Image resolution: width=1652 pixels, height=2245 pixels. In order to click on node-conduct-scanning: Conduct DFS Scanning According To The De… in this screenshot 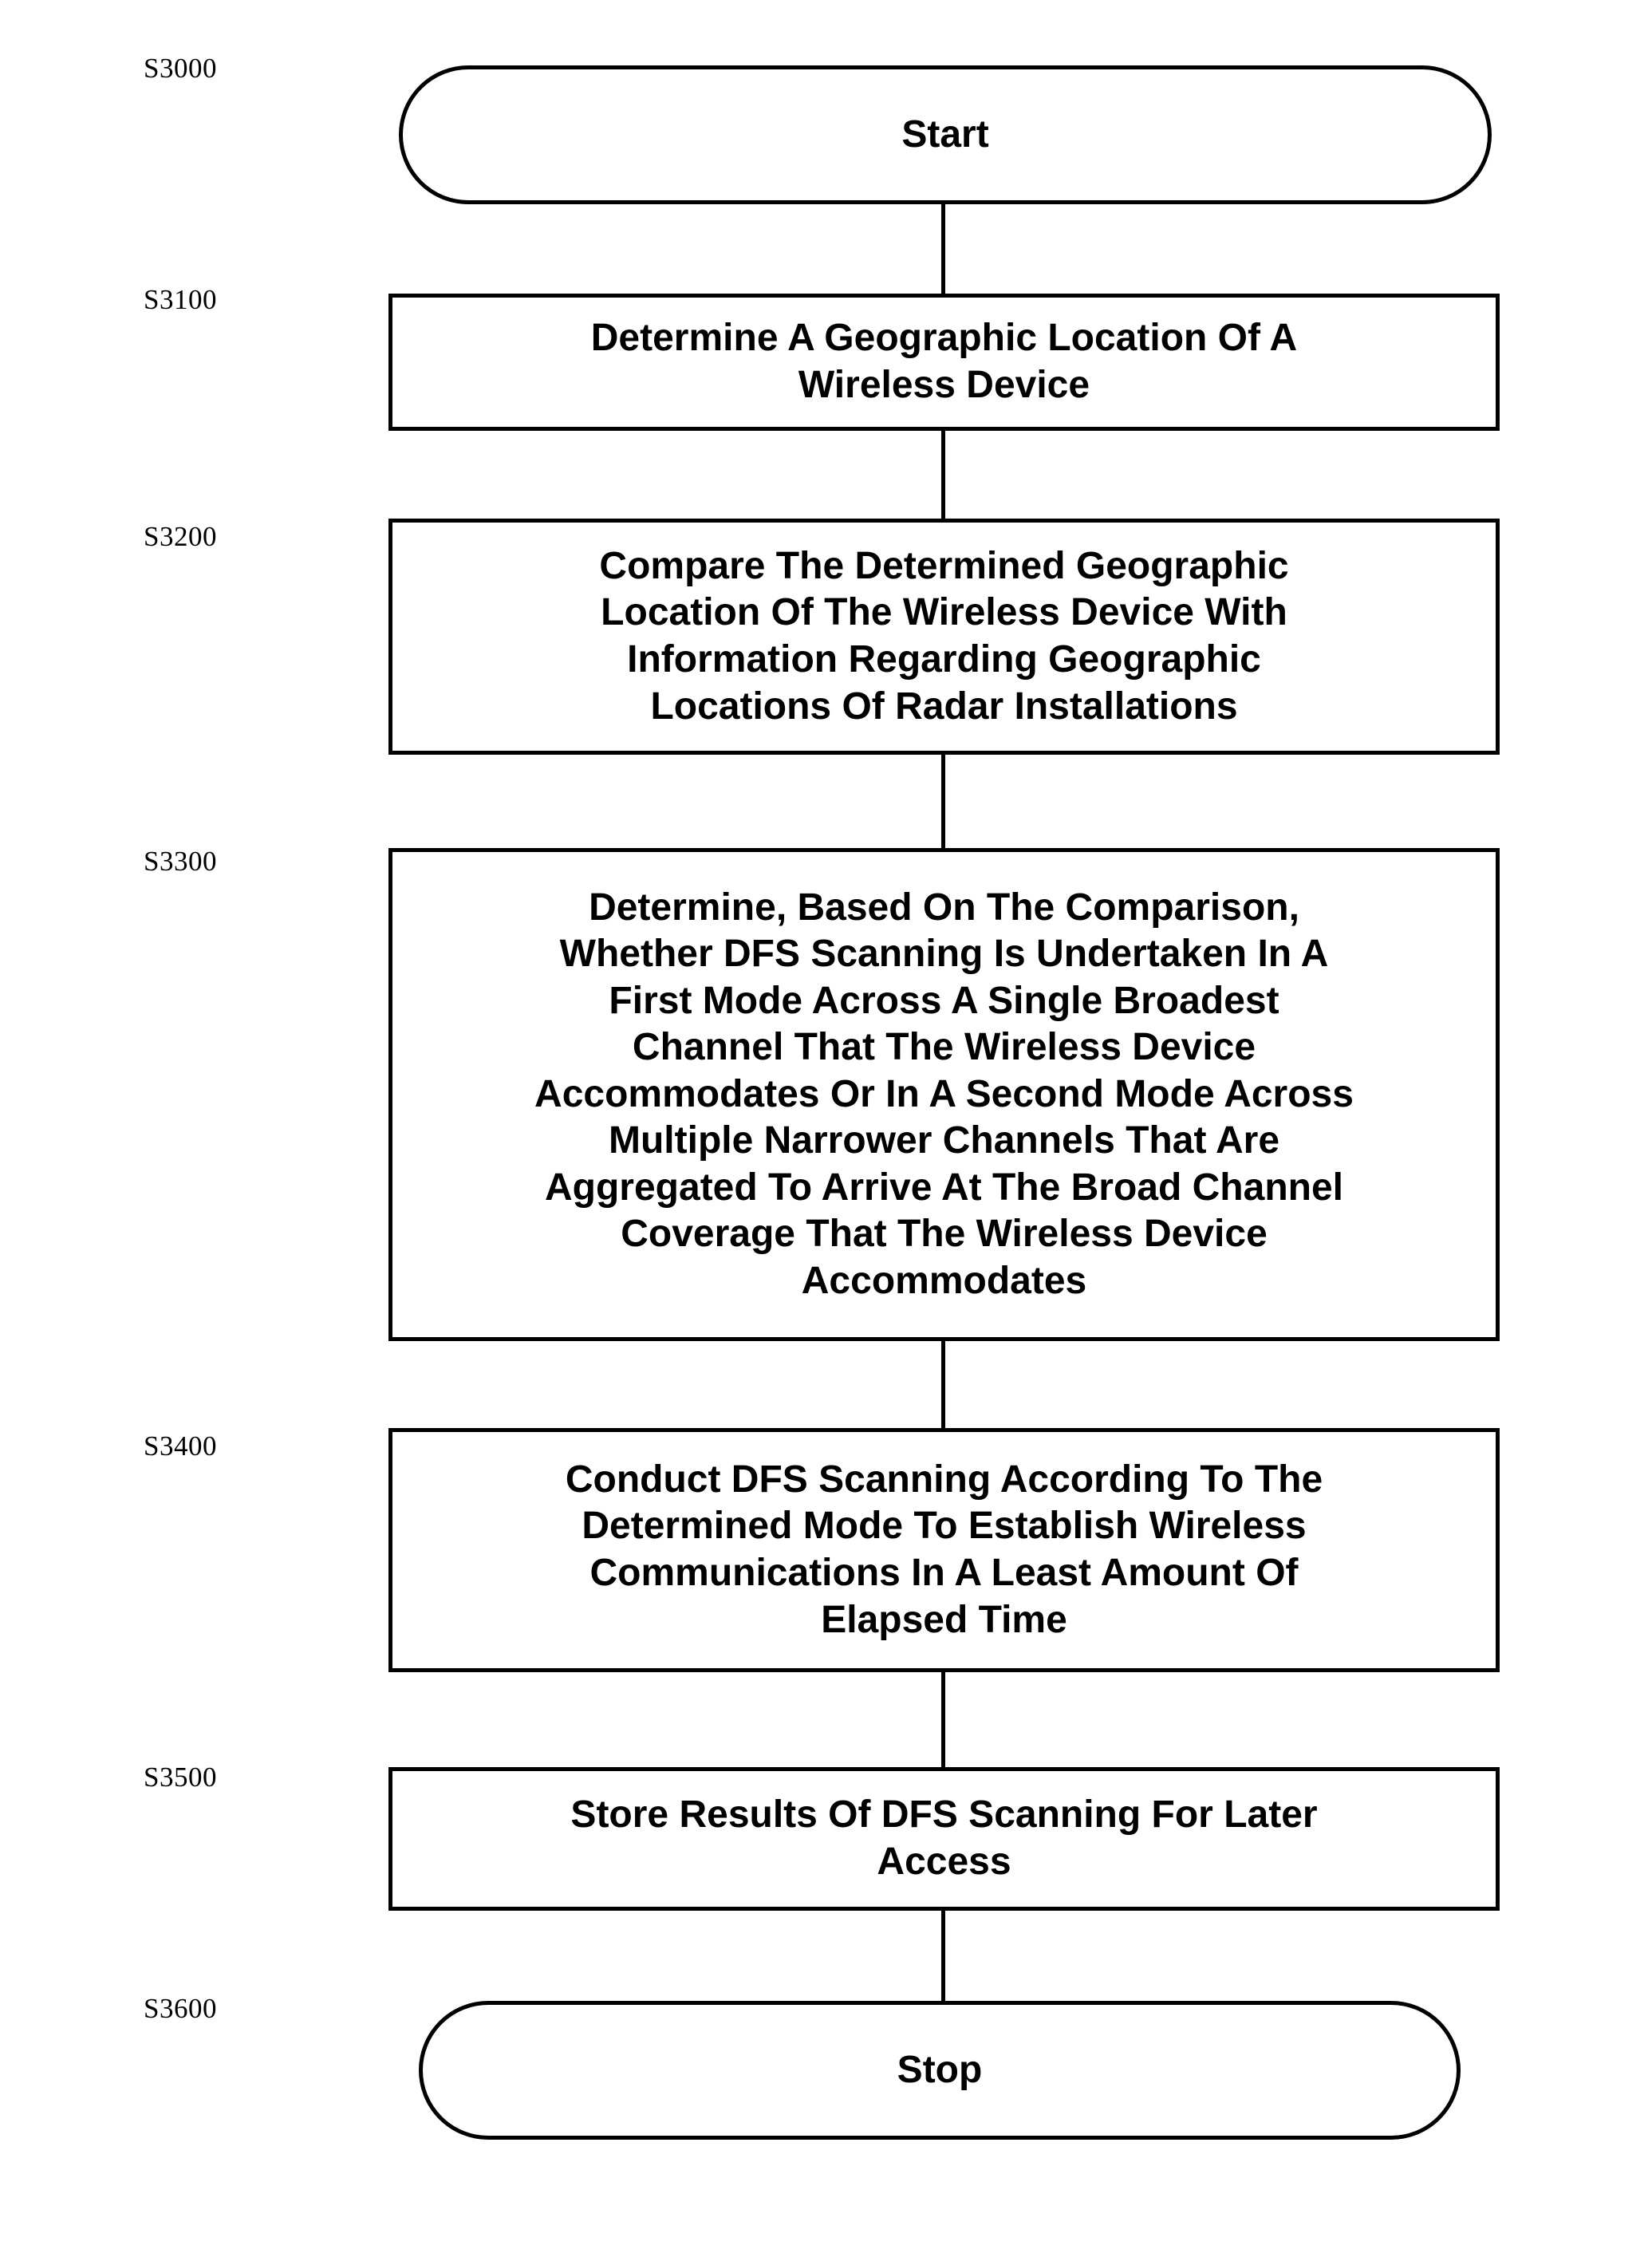, I will do `click(944, 1550)`.